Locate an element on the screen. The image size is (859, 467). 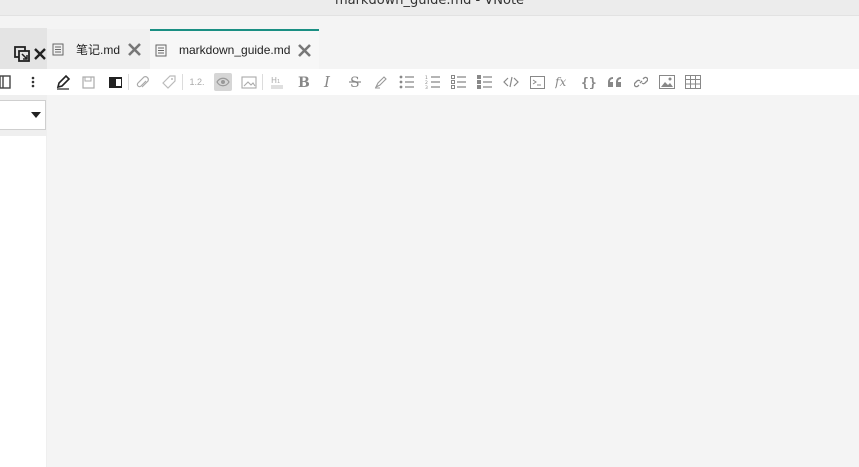
edit-pen-icon is located at coordinates (63, 82).